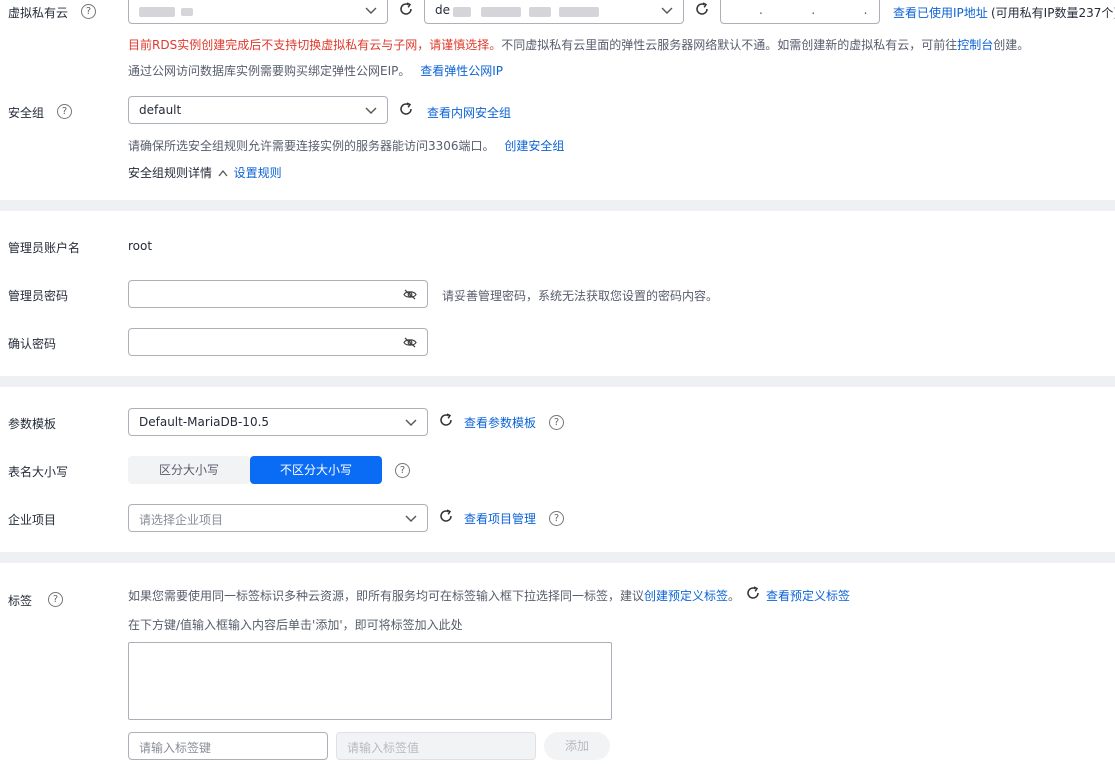 The width and height of the screenshot is (1115, 764). I want to click on admin-password-input, so click(278, 294).